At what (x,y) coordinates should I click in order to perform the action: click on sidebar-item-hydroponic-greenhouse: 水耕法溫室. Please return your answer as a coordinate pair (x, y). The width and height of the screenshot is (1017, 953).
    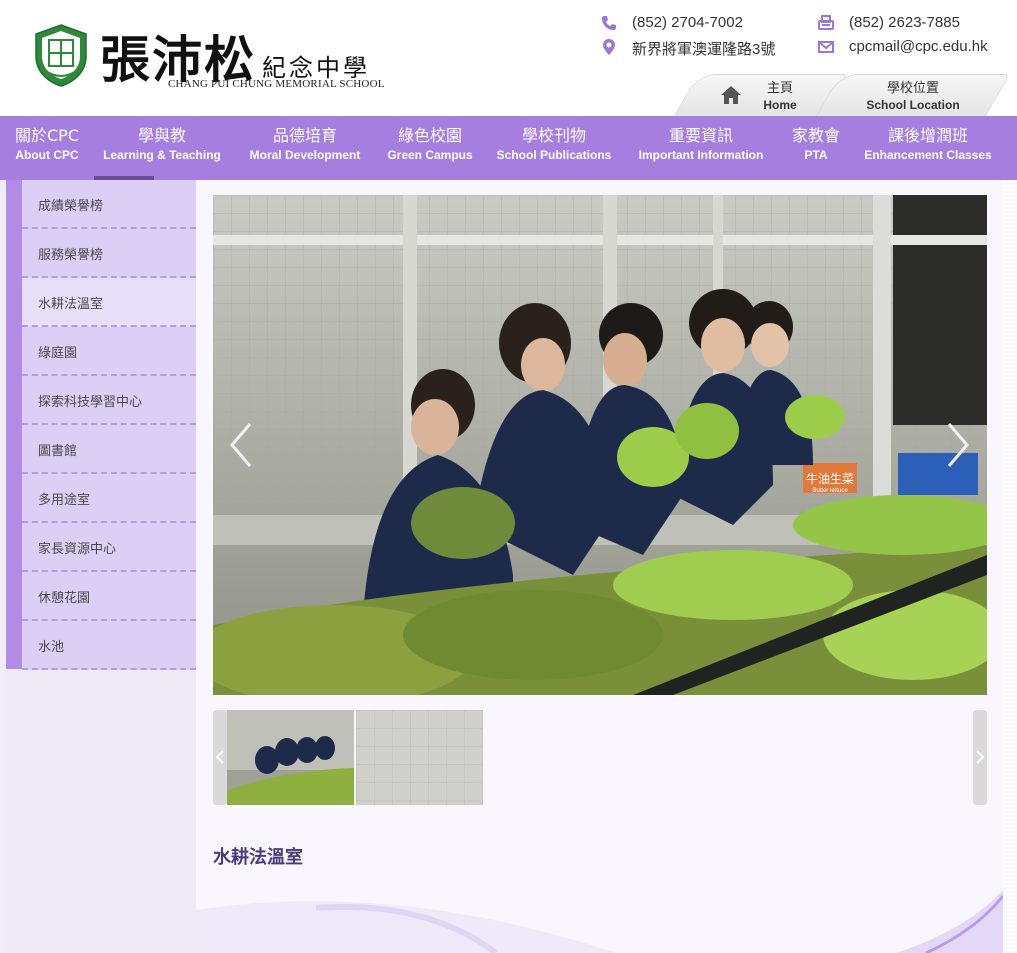
    Looking at the image, I should click on (109, 302).